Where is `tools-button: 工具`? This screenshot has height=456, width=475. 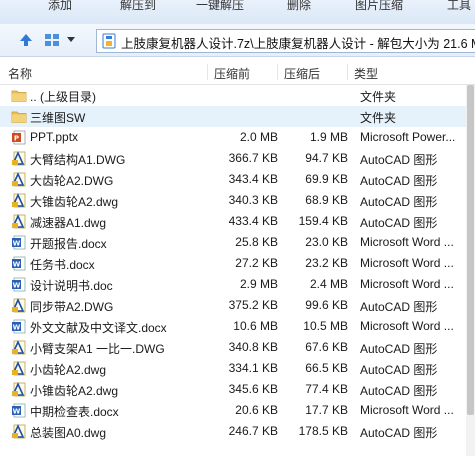 tools-button: 工具 is located at coordinates (459, 6).